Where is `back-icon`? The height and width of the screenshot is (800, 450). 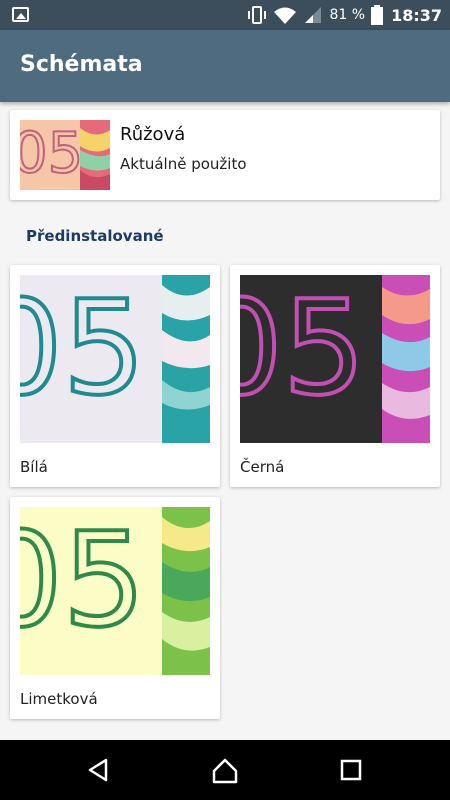
back-icon is located at coordinates (99, 770).